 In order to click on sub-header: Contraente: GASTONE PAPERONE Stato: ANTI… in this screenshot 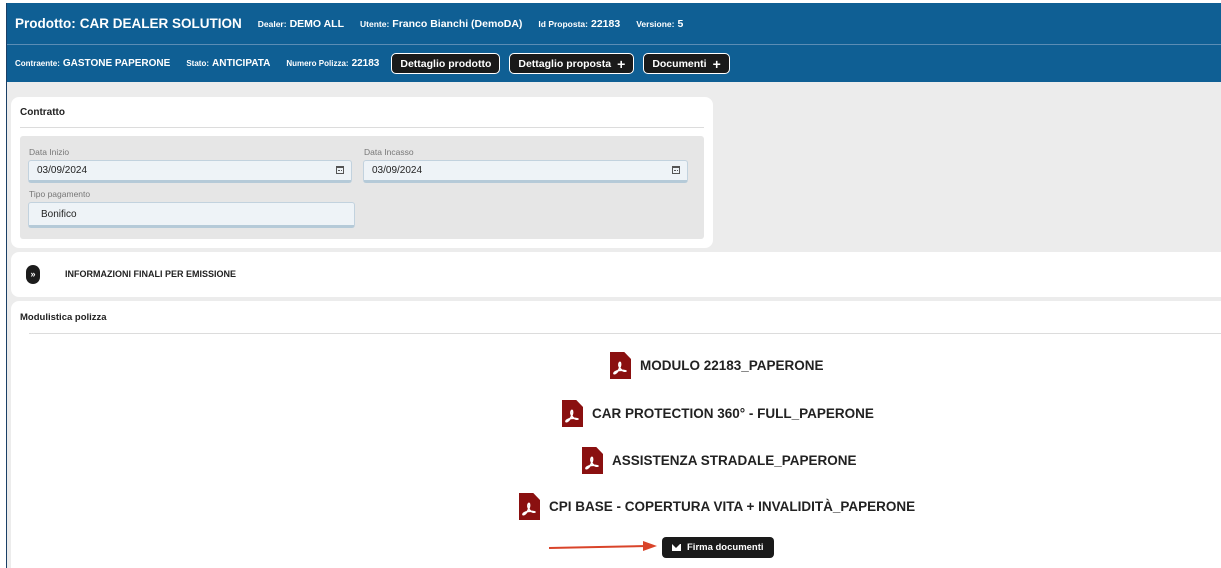, I will do `click(614, 63)`.